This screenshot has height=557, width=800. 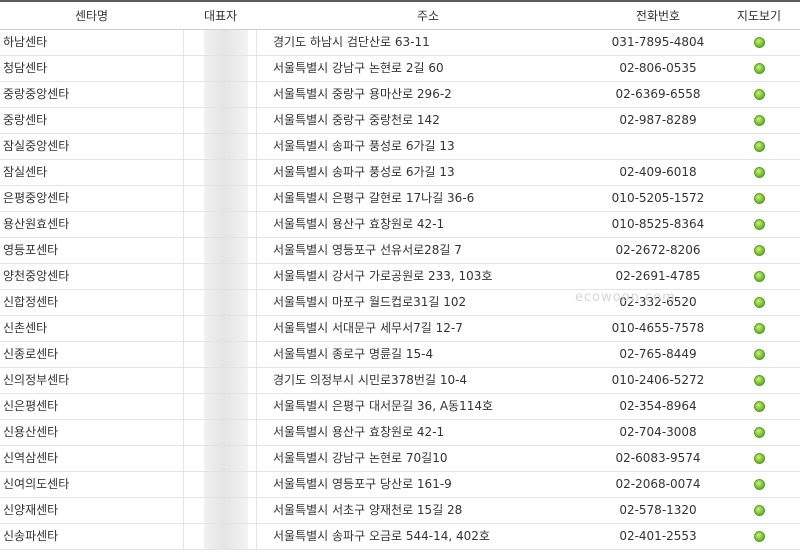 I want to click on table-row: 신여의도센타 서울특별시 영등포구 당산로 161-9 02-2068-0074, so click(x=400, y=485).